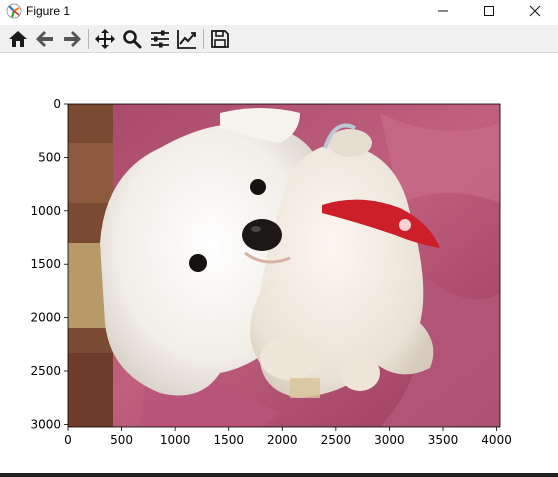 The width and height of the screenshot is (558, 477). I want to click on forward-button, so click(72, 39).